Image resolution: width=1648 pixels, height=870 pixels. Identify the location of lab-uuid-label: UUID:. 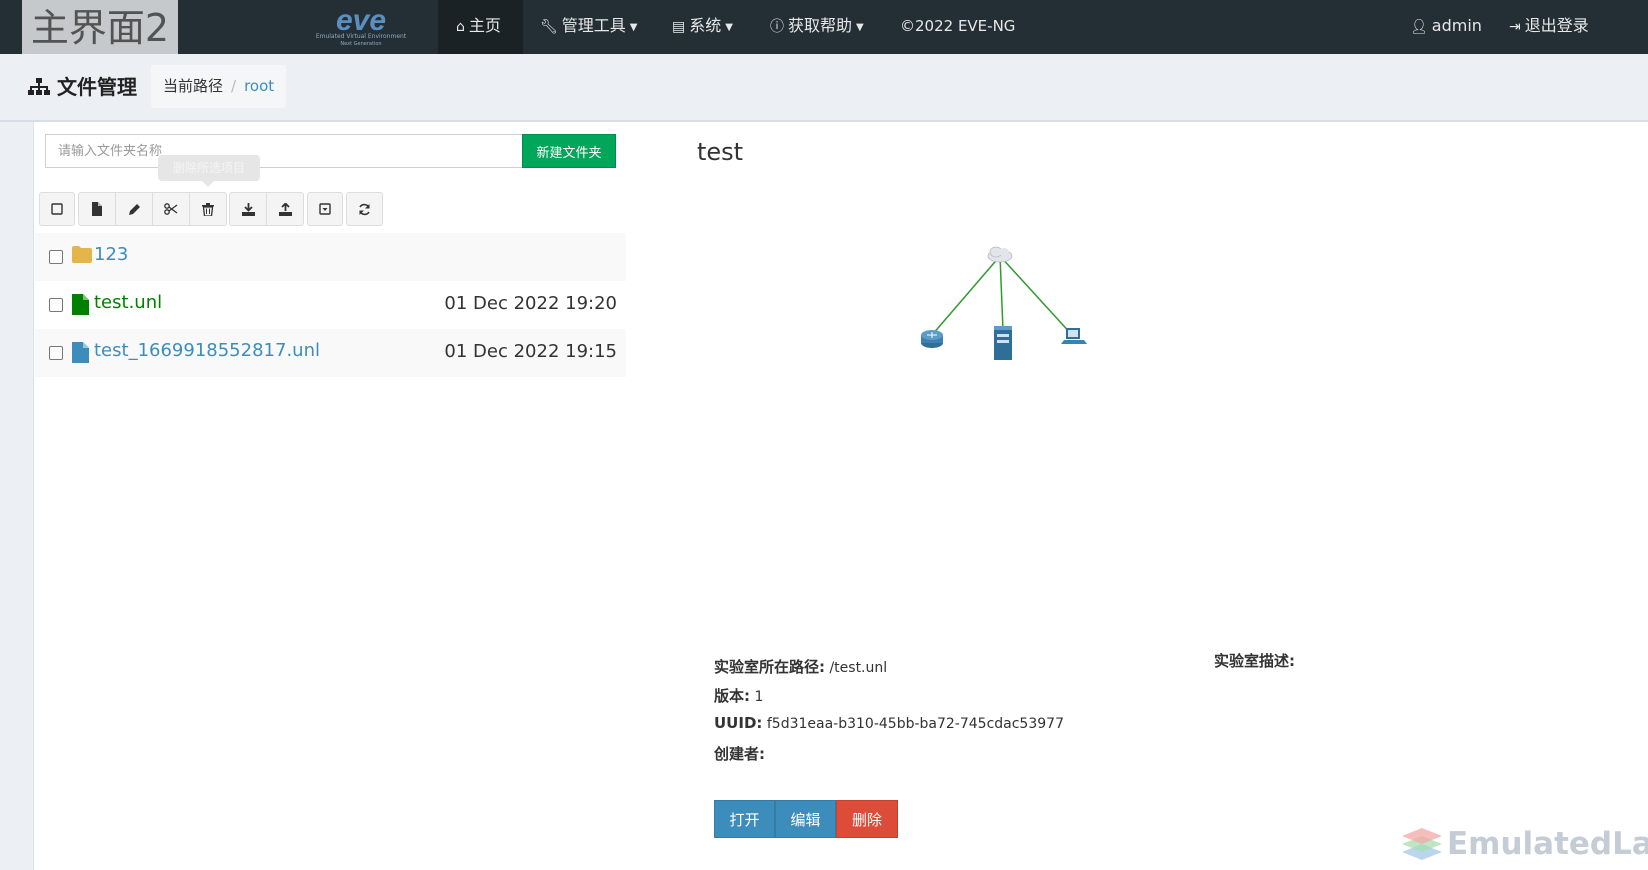
(738, 723).